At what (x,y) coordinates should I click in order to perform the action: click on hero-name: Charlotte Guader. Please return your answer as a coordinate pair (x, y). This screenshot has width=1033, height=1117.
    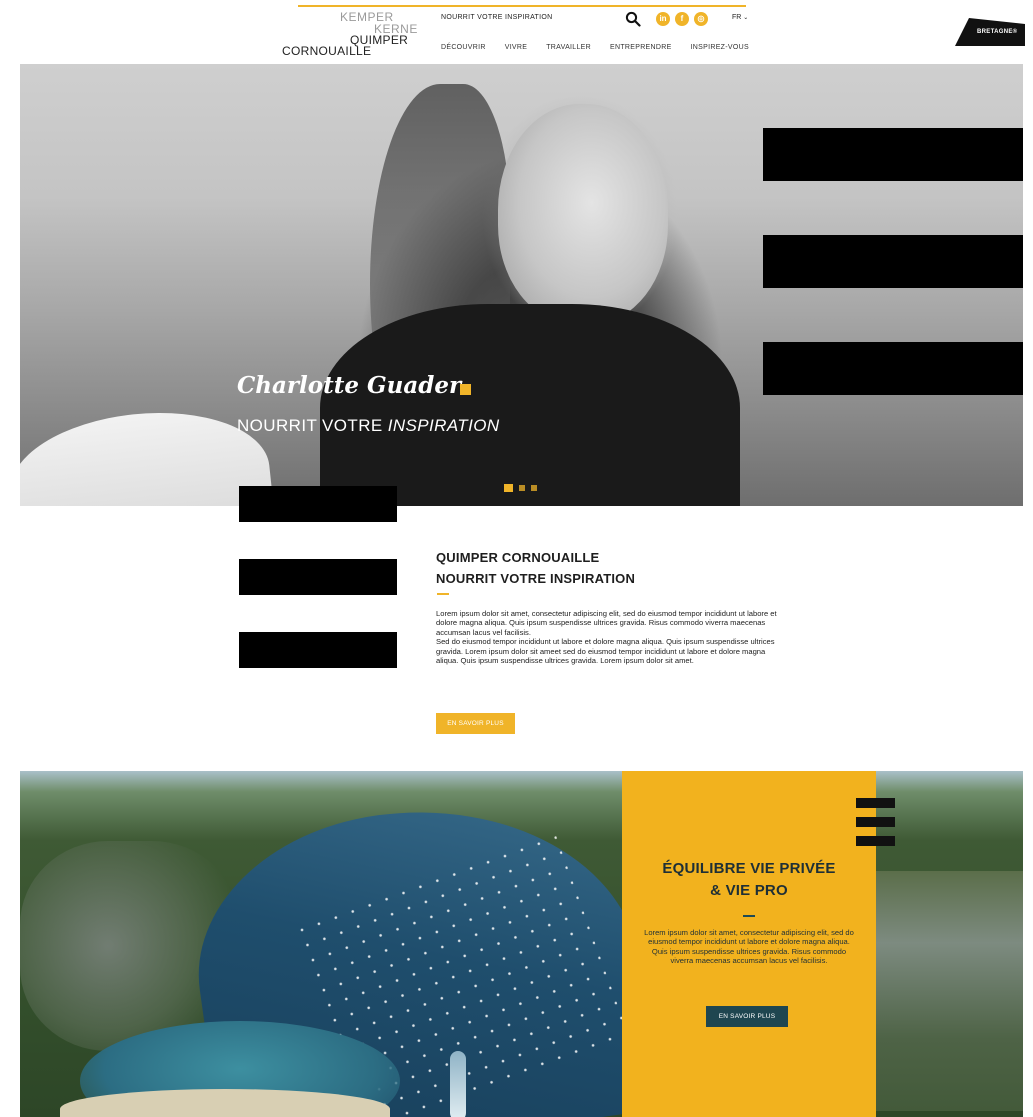
    Looking at the image, I should click on (349, 385).